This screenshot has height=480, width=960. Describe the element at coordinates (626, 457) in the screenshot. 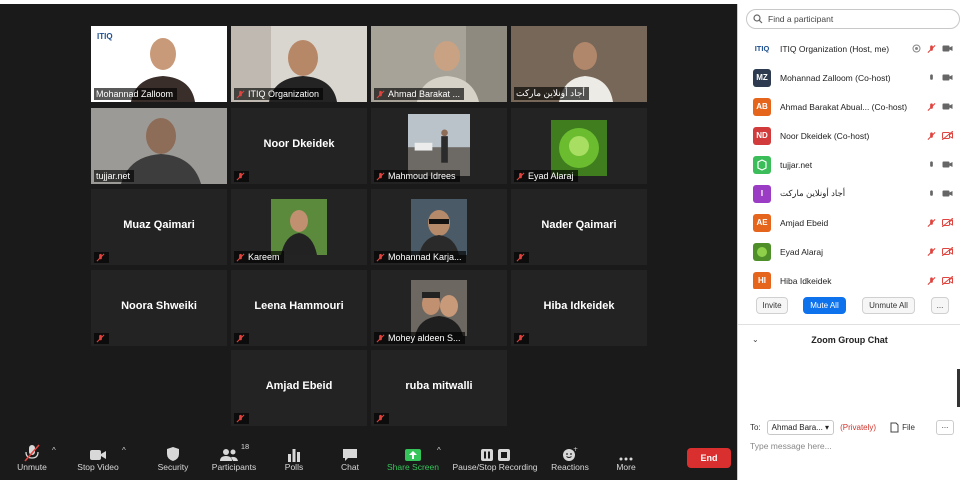

I see `more-button: More` at that location.